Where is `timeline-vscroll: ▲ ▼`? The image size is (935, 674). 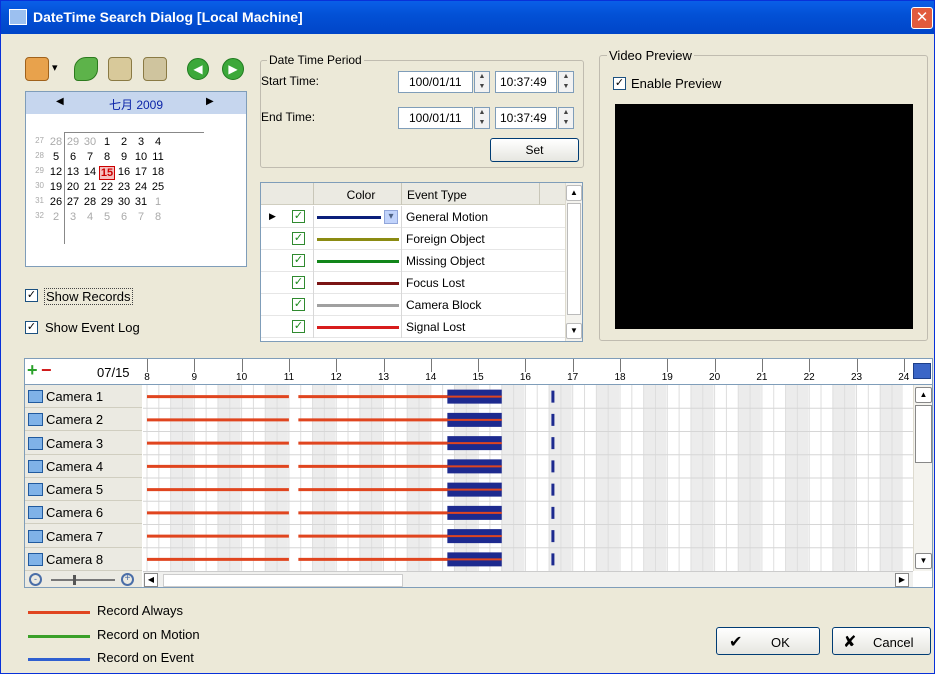 timeline-vscroll: ▲ ▼ is located at coordinates (922, 478).